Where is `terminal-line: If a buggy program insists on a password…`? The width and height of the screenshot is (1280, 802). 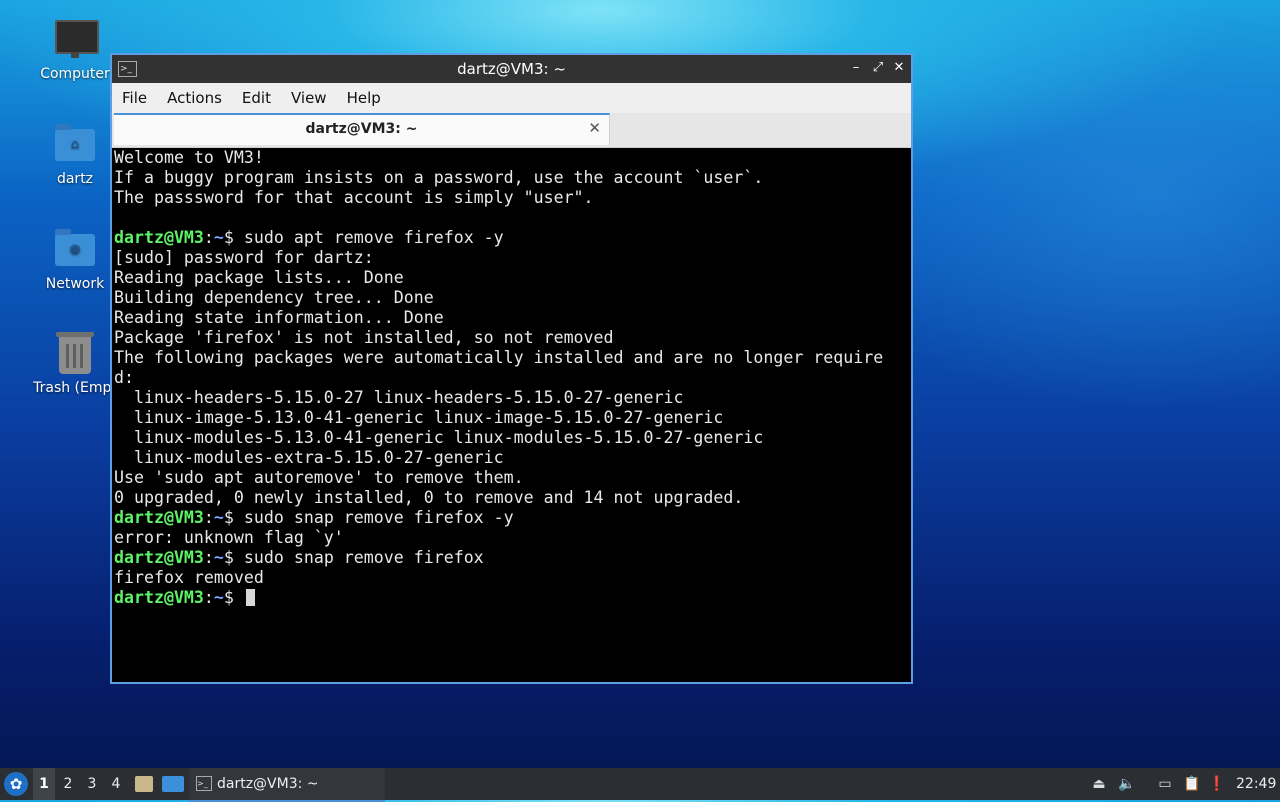 terminal-line: If a buggy program insists on a password… is located at coordinates (439, 177).